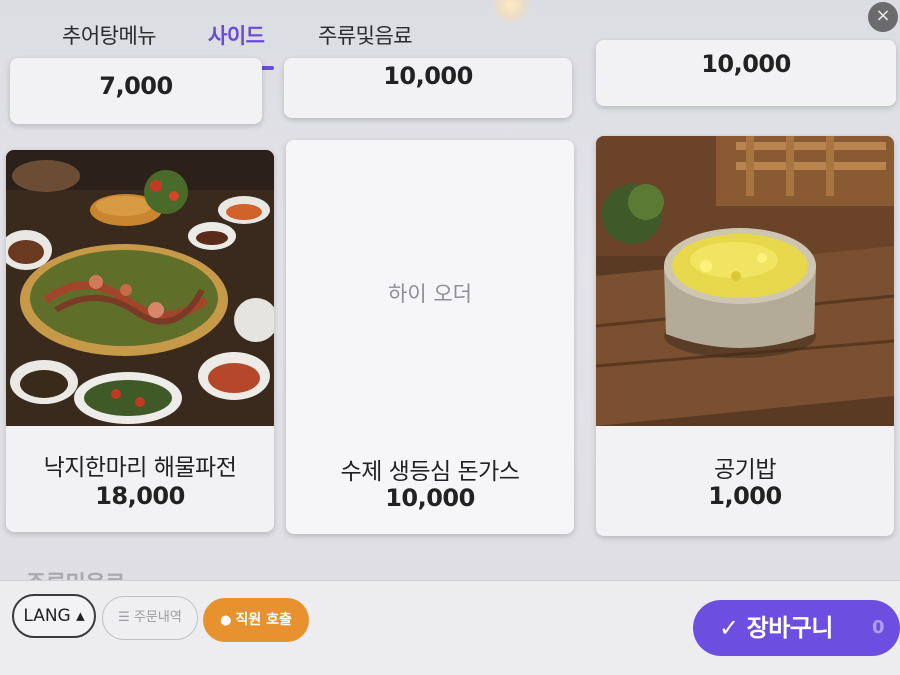 Image resolution: width=900 pixels, height=675 pixels. Describe the element at coordinates (226, 620) in the screenshot. I see `person-icon: ●` at that location.